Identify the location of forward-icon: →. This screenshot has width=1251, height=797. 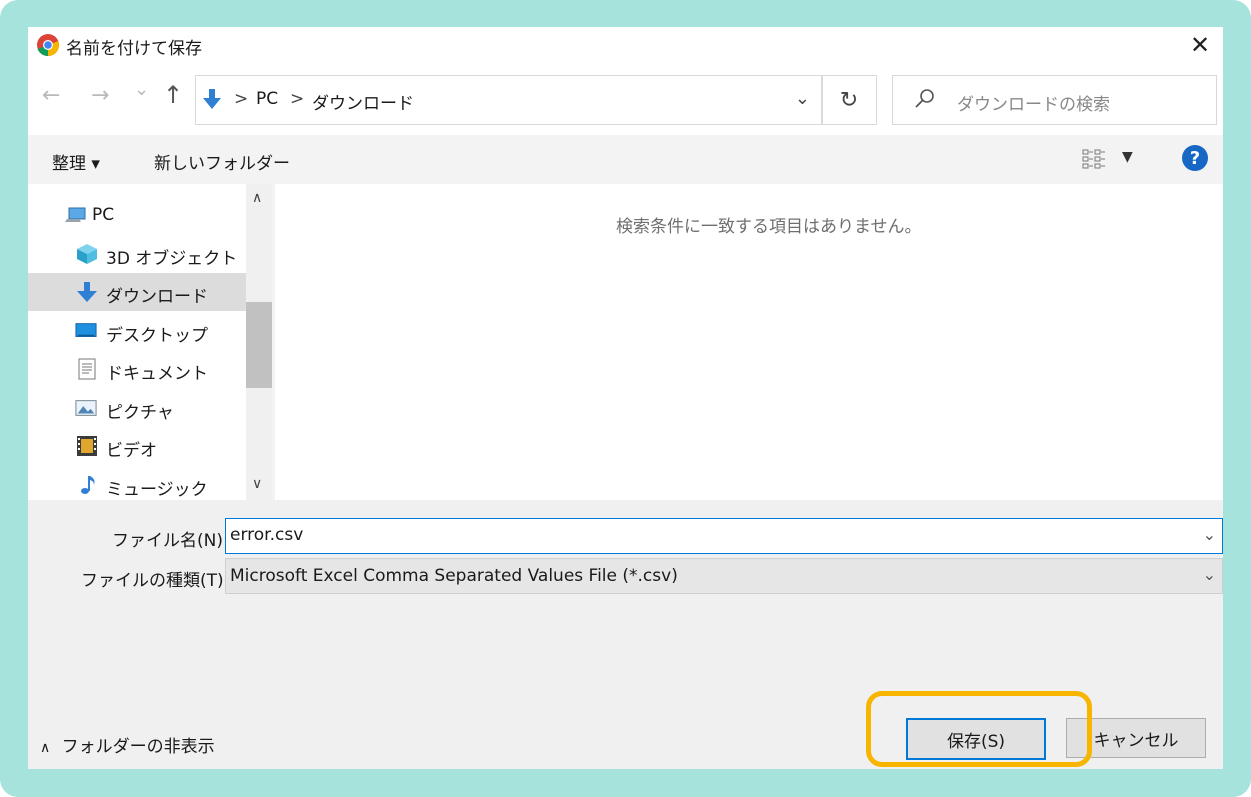
(100, 95).